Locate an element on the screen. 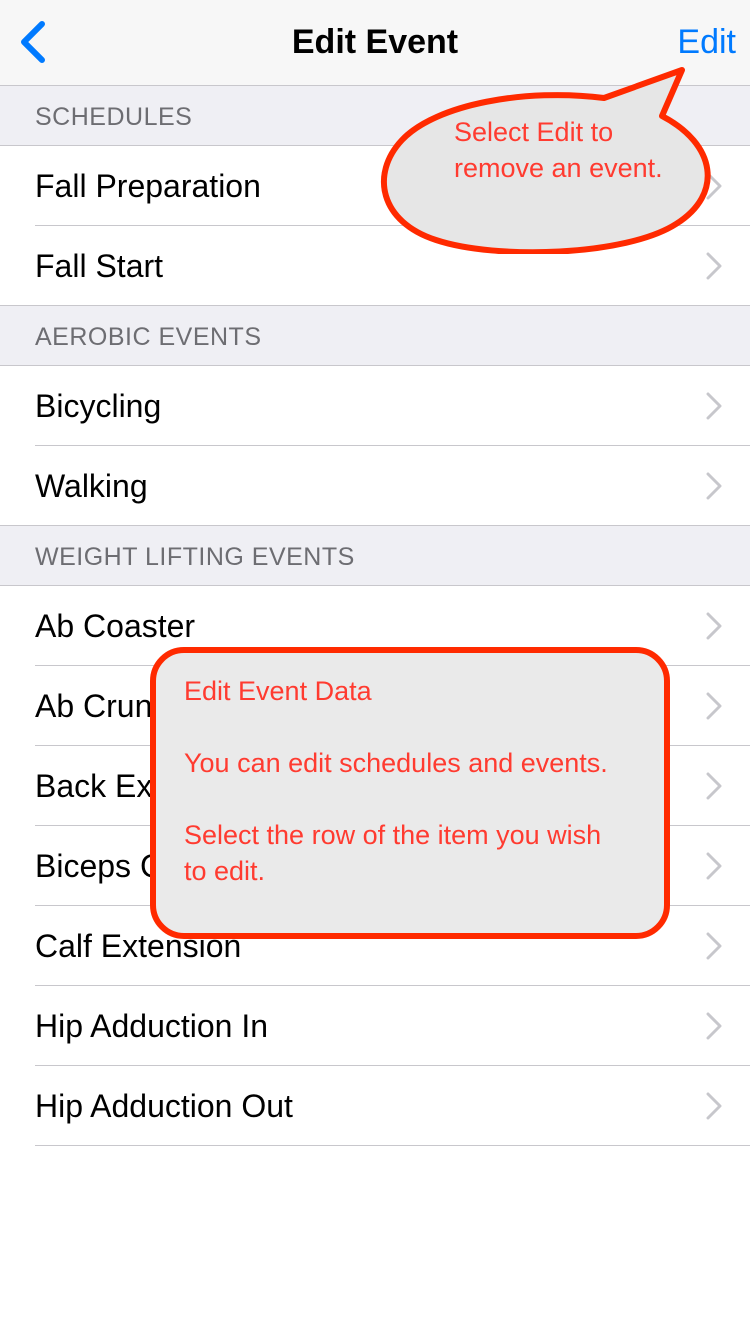 This screenshot has width=750, height=1334. list-item: Walking is located at coordinates (375, 486).